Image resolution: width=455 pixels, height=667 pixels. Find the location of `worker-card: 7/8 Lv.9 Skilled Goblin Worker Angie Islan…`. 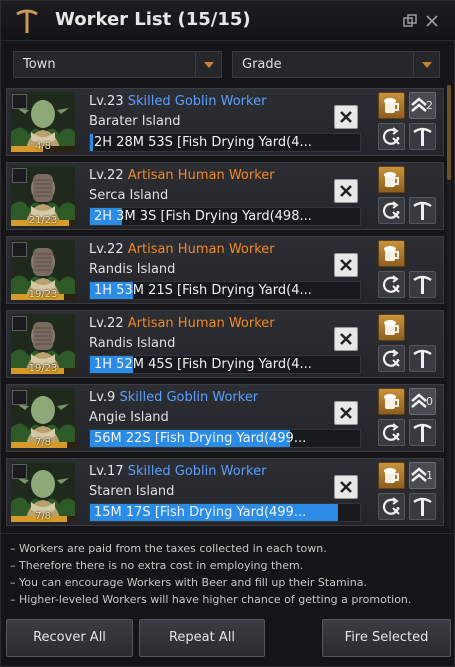

worker-card: 7/8 Lv.9 Skilled Goblin Worker Angie Islan… is located at coordinates (225, 418).